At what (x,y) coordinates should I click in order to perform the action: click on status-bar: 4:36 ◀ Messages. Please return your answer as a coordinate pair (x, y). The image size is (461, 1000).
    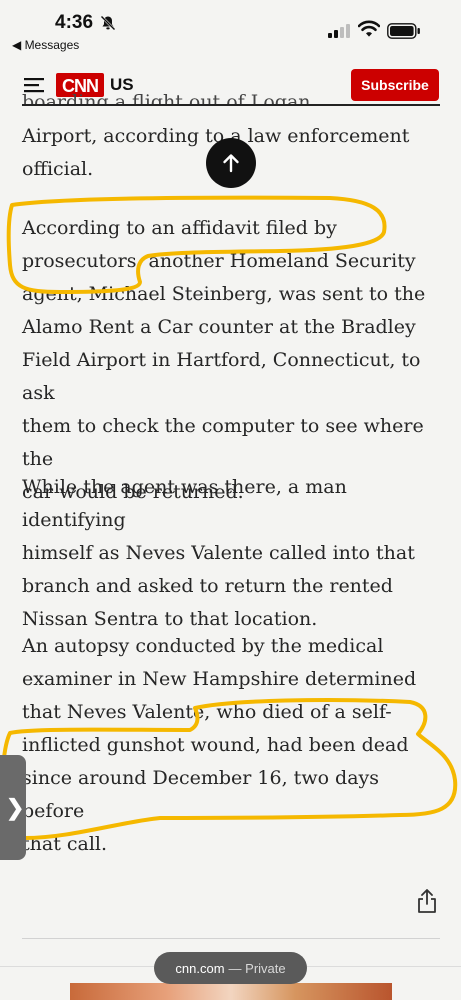
    Looking at the image, I should click on (230, 30).